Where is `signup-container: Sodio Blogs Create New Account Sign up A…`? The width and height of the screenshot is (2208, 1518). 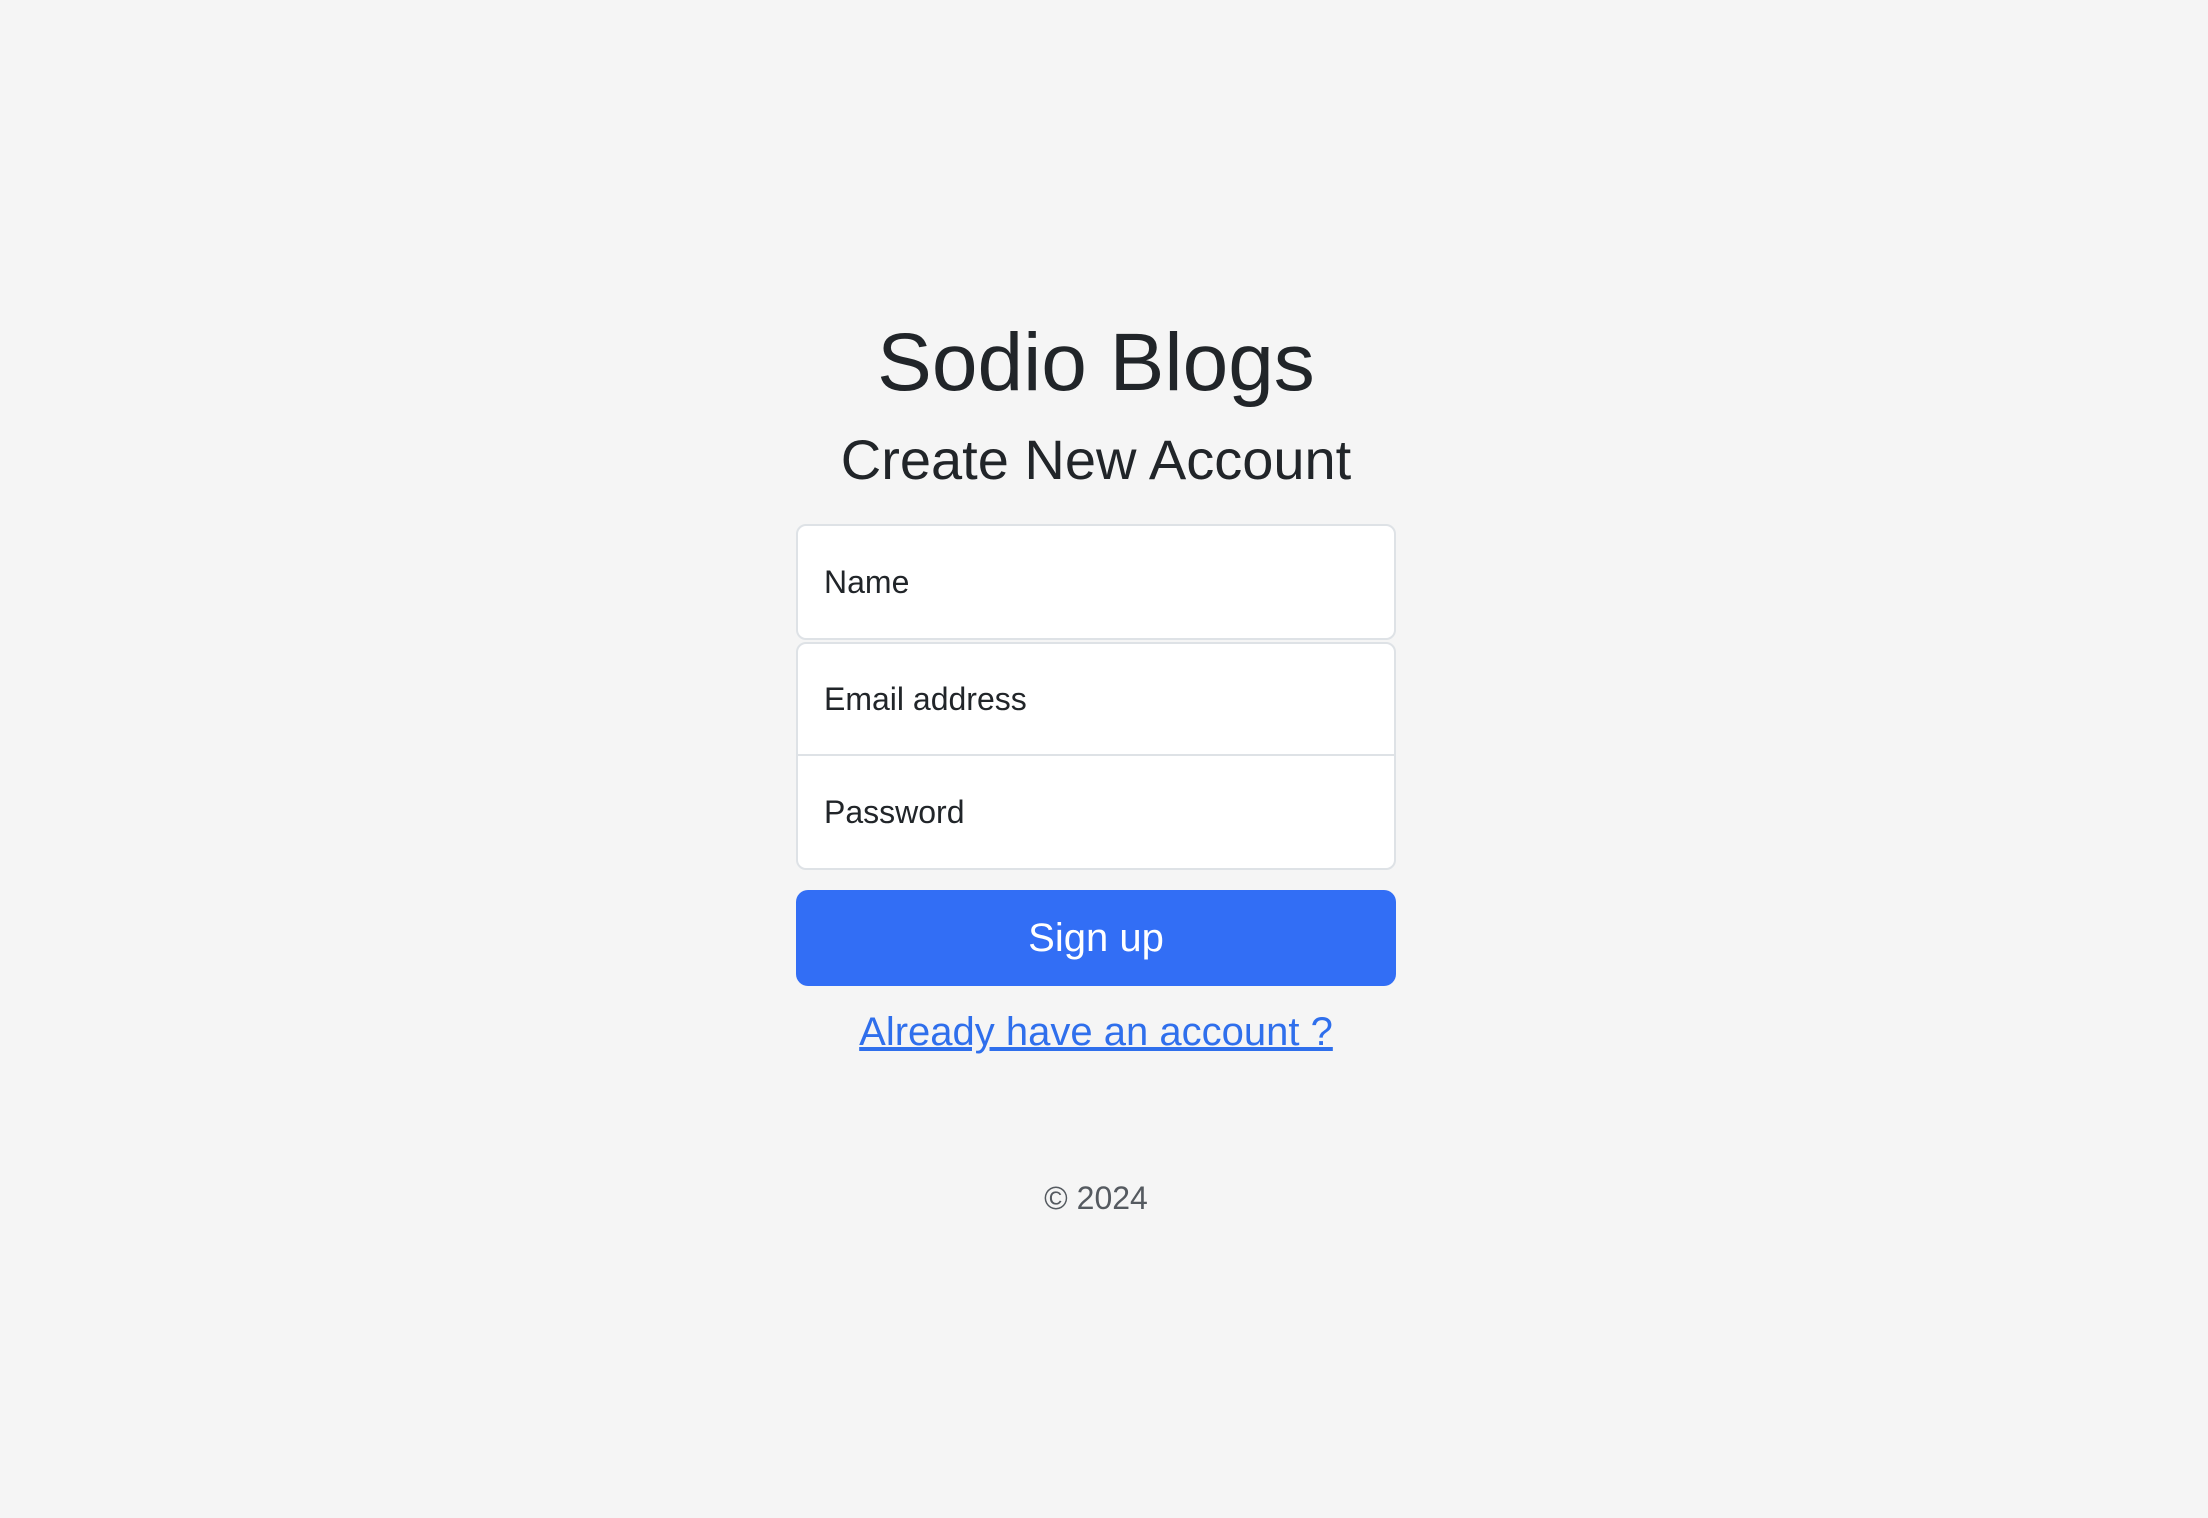
signup-container: Sodio Blogs Create New Account Sign up A… is located at coordinates (1096, 678).